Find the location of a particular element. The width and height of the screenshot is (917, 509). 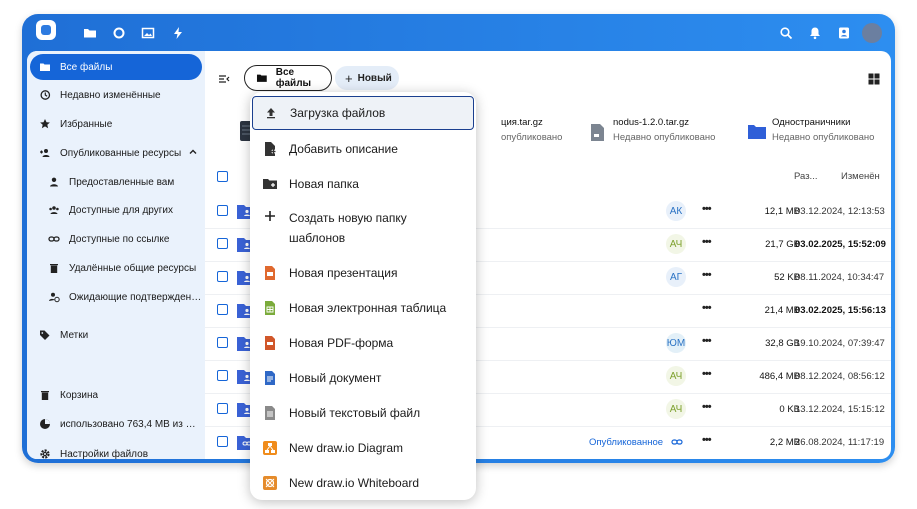

top-bar is located at coordinates (458, 33).